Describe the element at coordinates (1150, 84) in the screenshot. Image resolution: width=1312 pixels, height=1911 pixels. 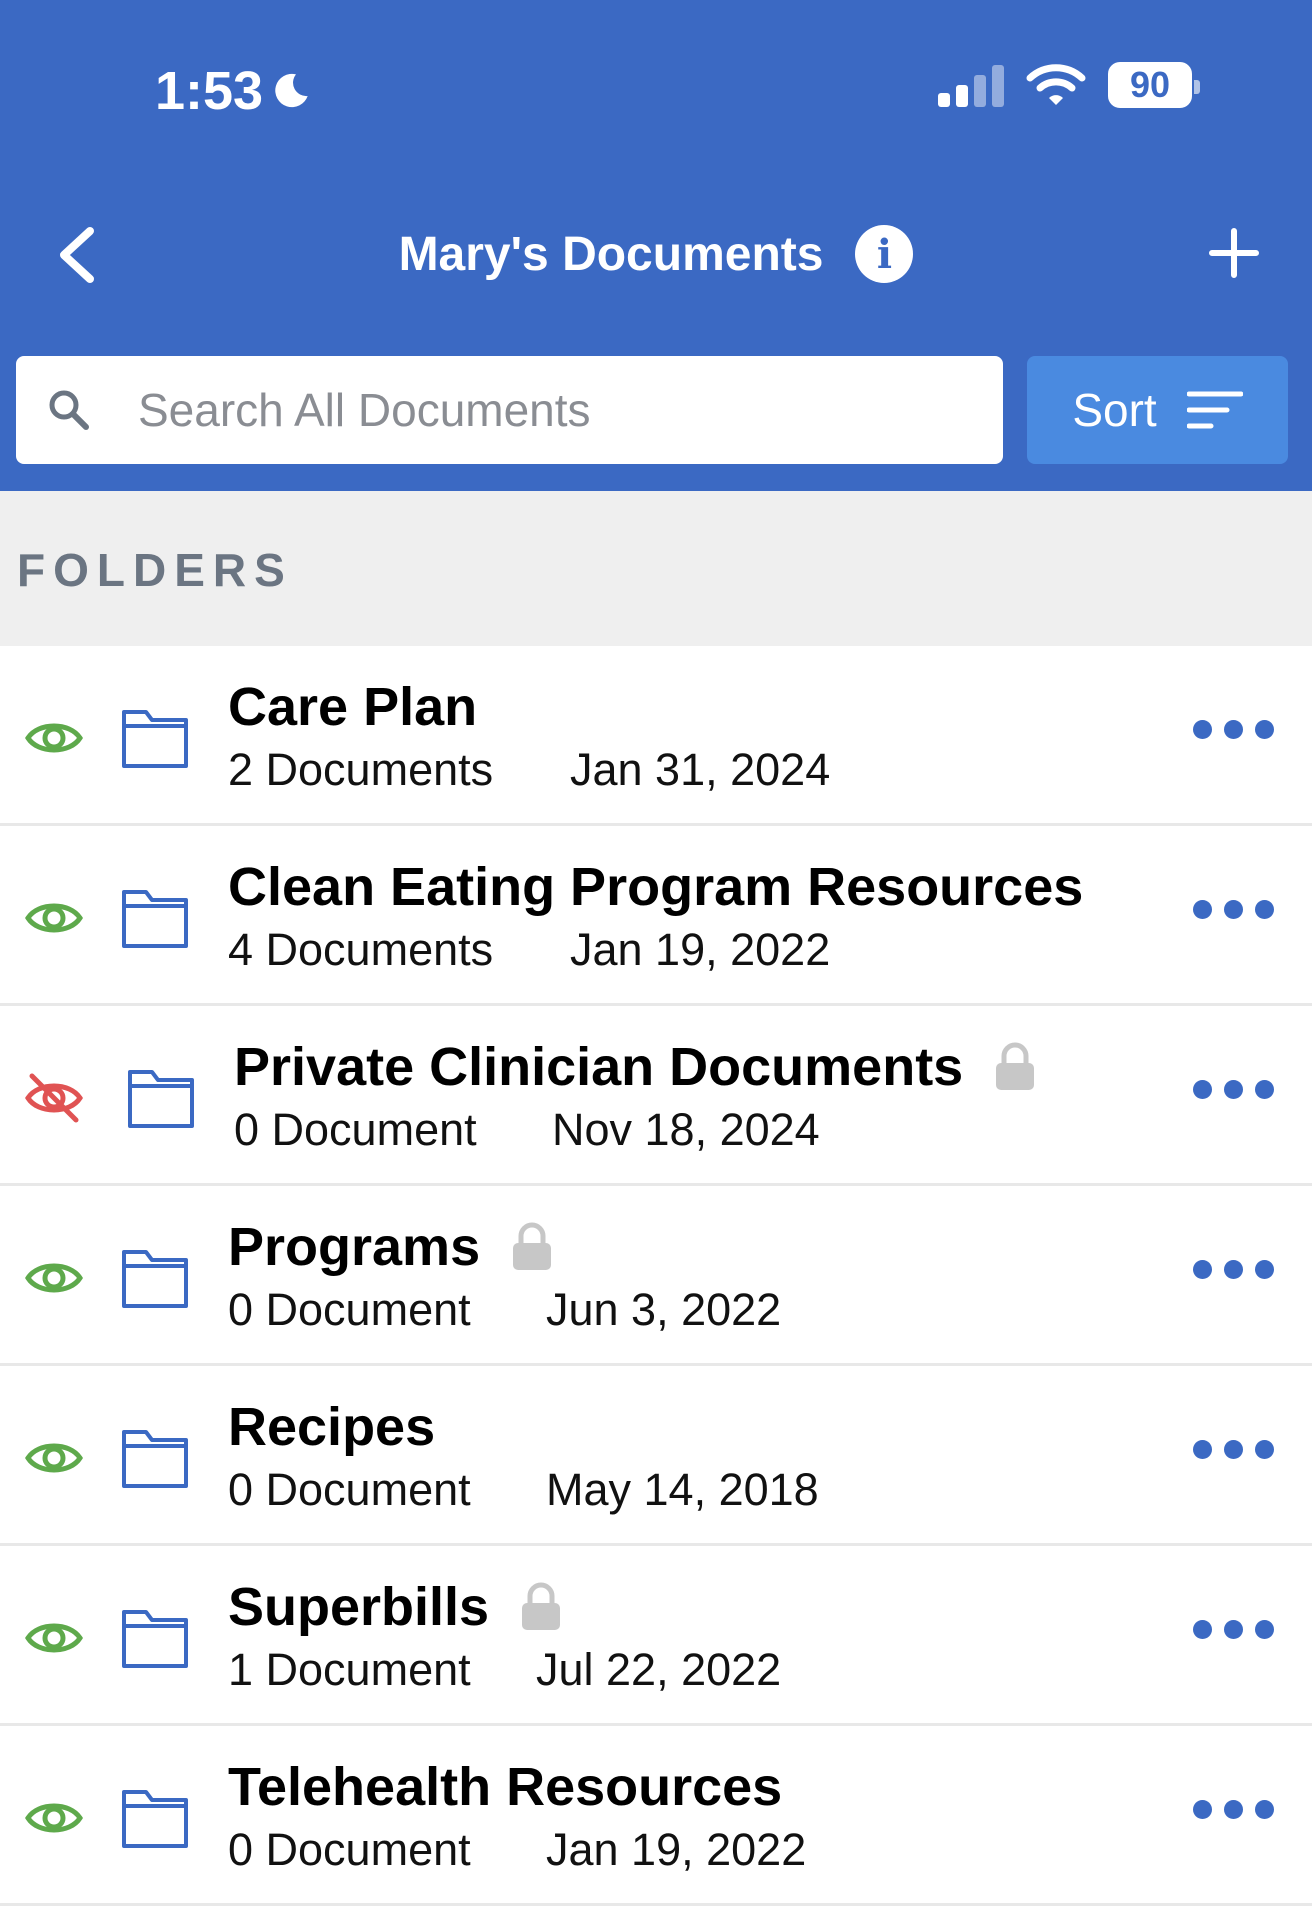
I see `battery-level: 90` at that location.